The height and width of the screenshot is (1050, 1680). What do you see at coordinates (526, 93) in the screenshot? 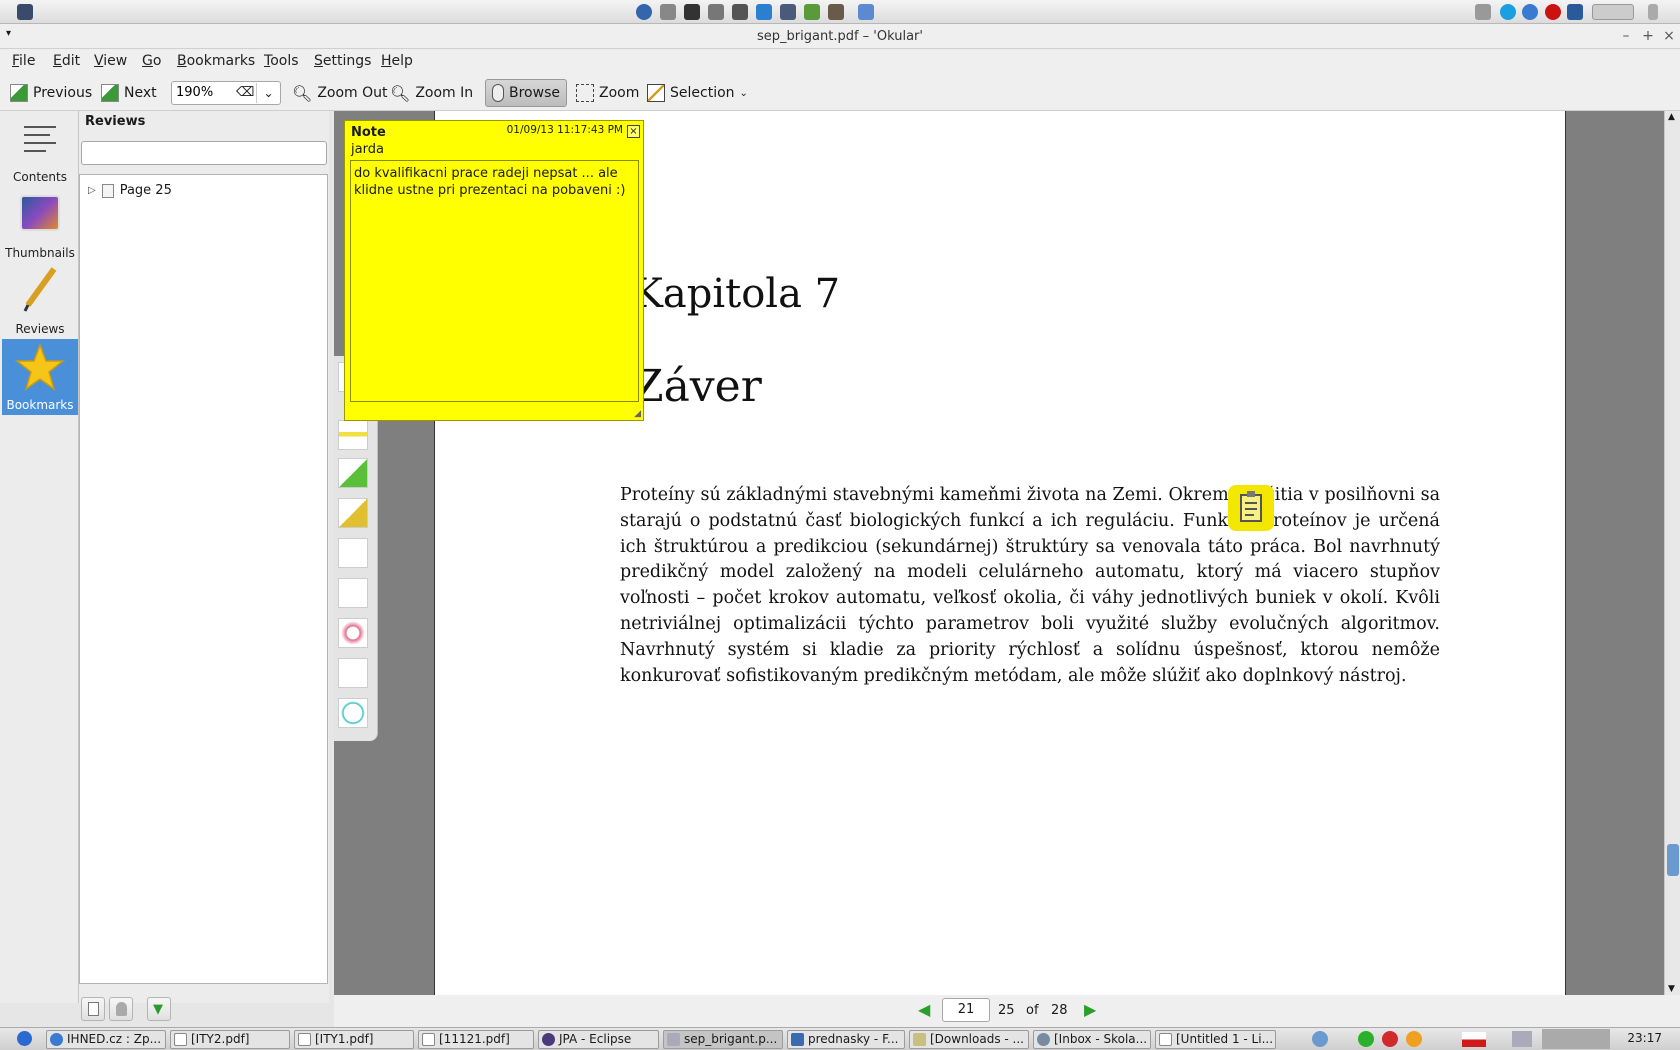
I see `browse-button: Browse` at bounding box center [526, 93].